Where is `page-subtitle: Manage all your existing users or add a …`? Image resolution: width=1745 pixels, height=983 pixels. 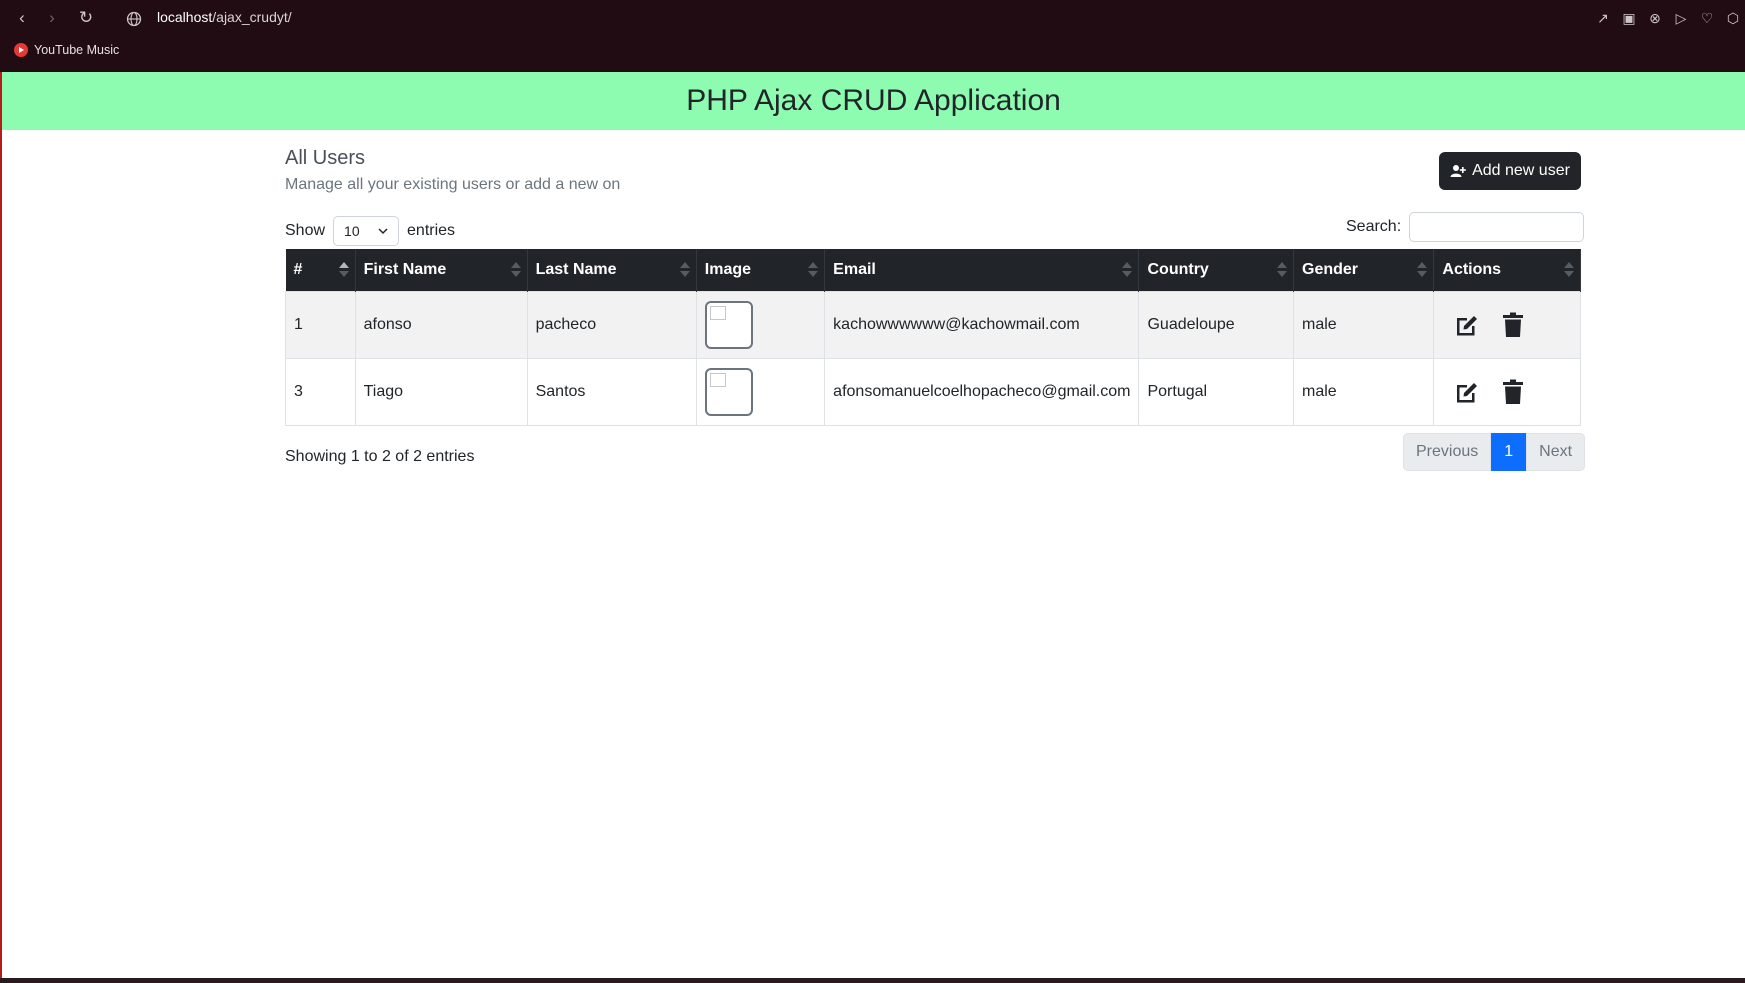 page-subtitle: Manage all your existing users or add a … is located at coordinates (453, 184).